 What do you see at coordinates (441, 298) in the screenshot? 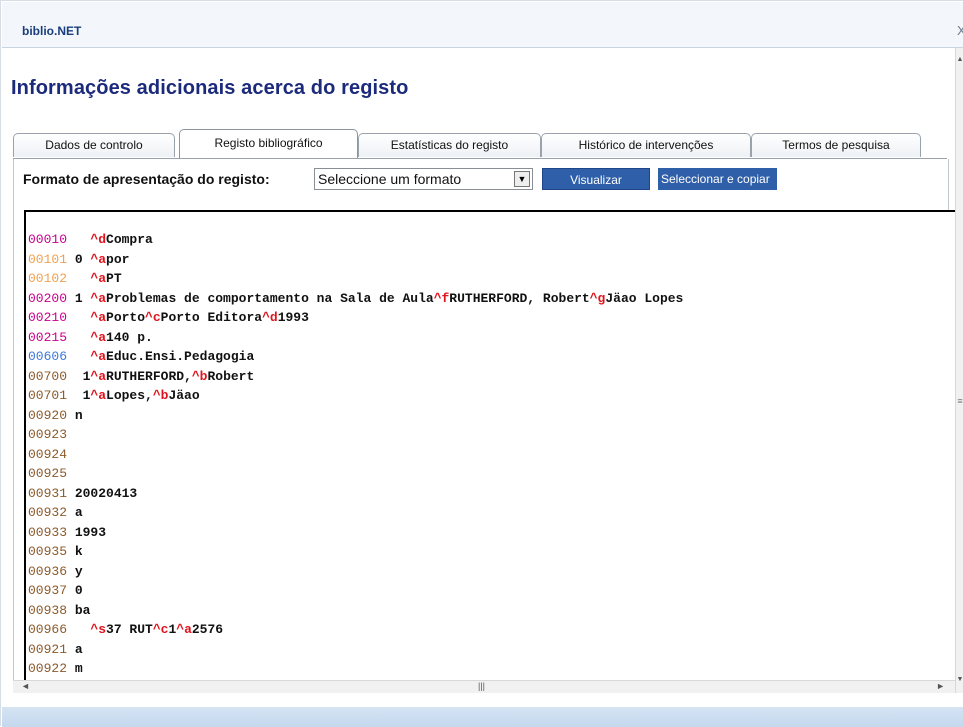
I see `subfield-code: ^f` at bounding box center [441, 298].